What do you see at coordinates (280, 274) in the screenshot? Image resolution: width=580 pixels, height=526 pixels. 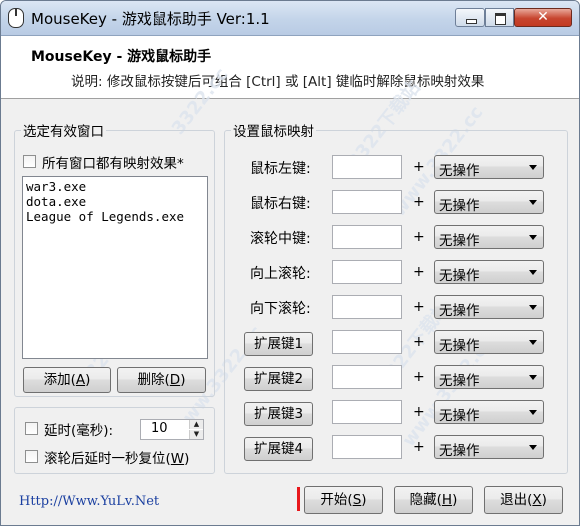 I see `mapping-label-wheel-up: 向上滚轮:` at bounding box center [280, 274].